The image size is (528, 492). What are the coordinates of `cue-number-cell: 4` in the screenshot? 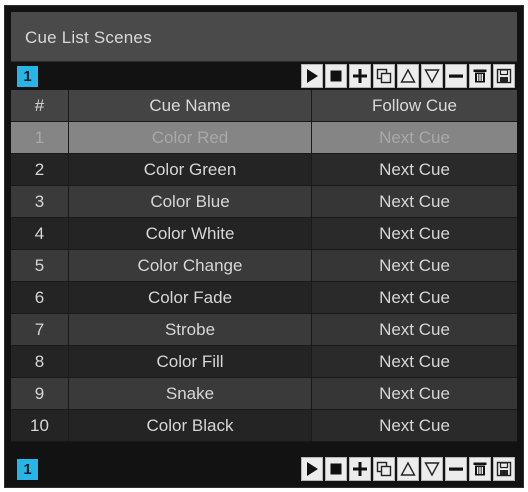 It's located at (40, 233).